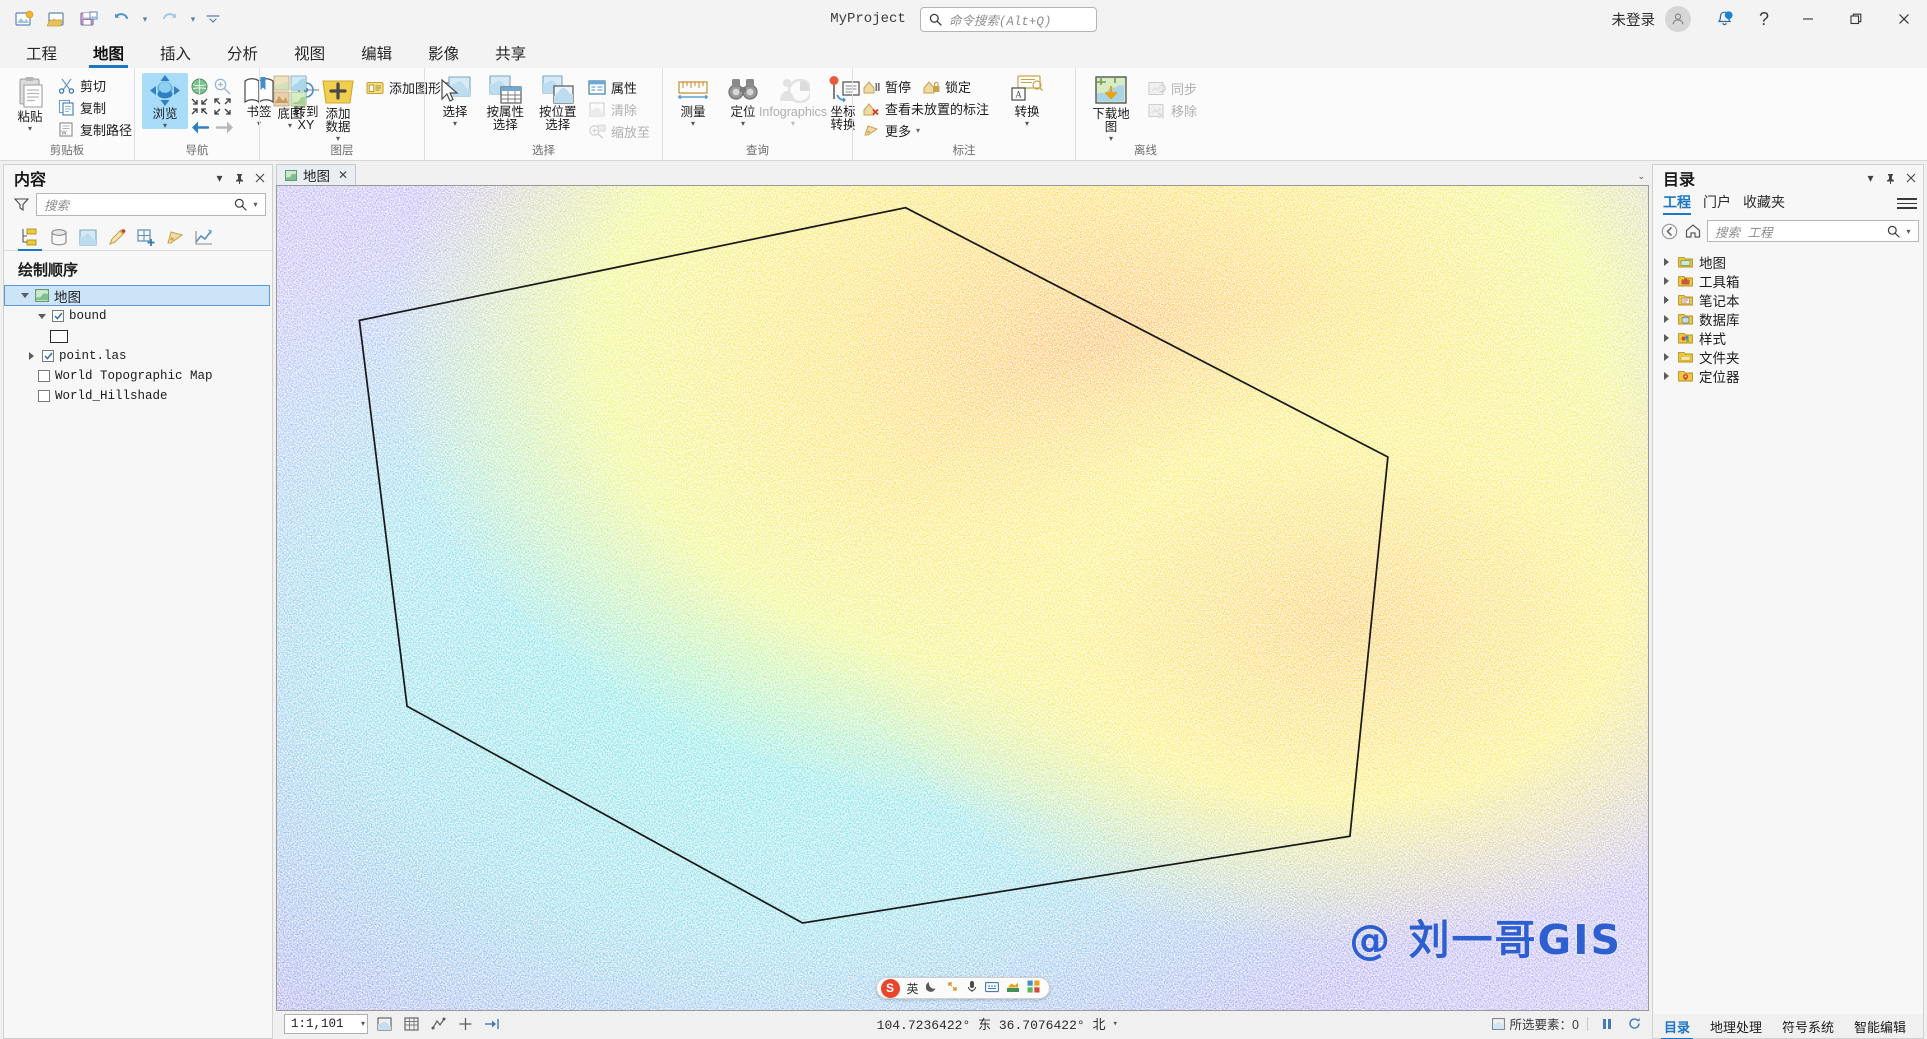 The height and width of the screenshot is (1039, 1927). I want to click on list-by-snapping-tab, so click(146, 237).